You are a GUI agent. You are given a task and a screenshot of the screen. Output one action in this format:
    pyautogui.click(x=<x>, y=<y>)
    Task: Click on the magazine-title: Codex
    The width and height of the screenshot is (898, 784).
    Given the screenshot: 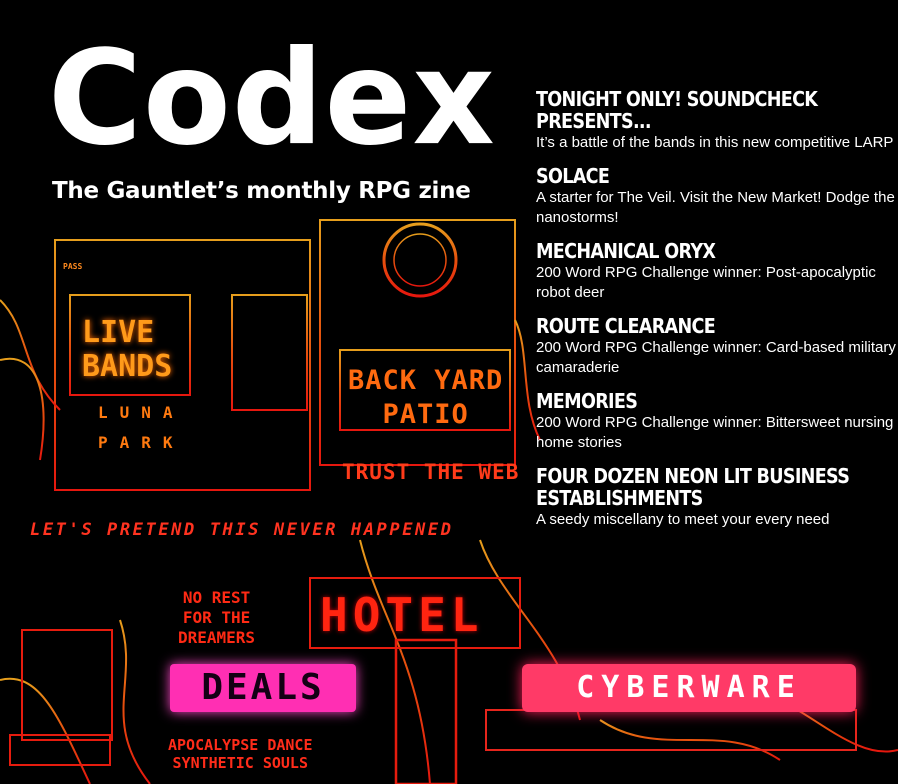 What is the action you would take?
    pyautogui.click(x=272, y=98)
    